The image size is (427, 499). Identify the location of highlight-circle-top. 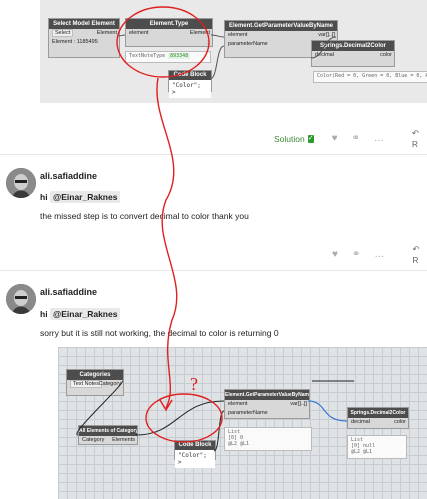
(163, 42).